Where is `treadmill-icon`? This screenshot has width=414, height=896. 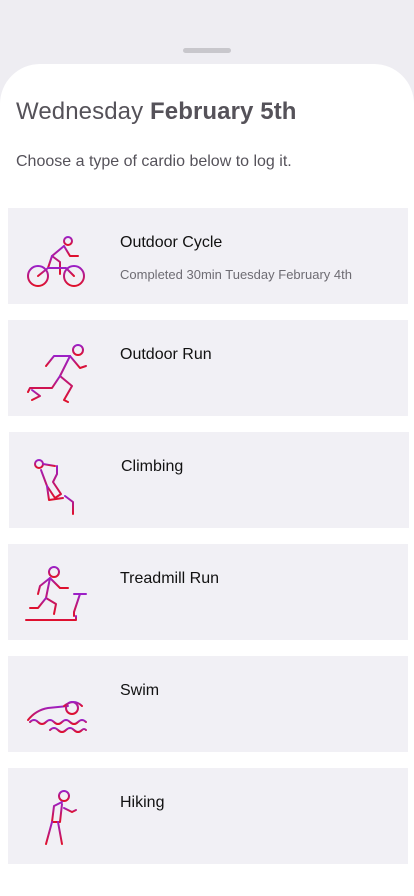 treadmill-icon is located at coordinates (56, 593).